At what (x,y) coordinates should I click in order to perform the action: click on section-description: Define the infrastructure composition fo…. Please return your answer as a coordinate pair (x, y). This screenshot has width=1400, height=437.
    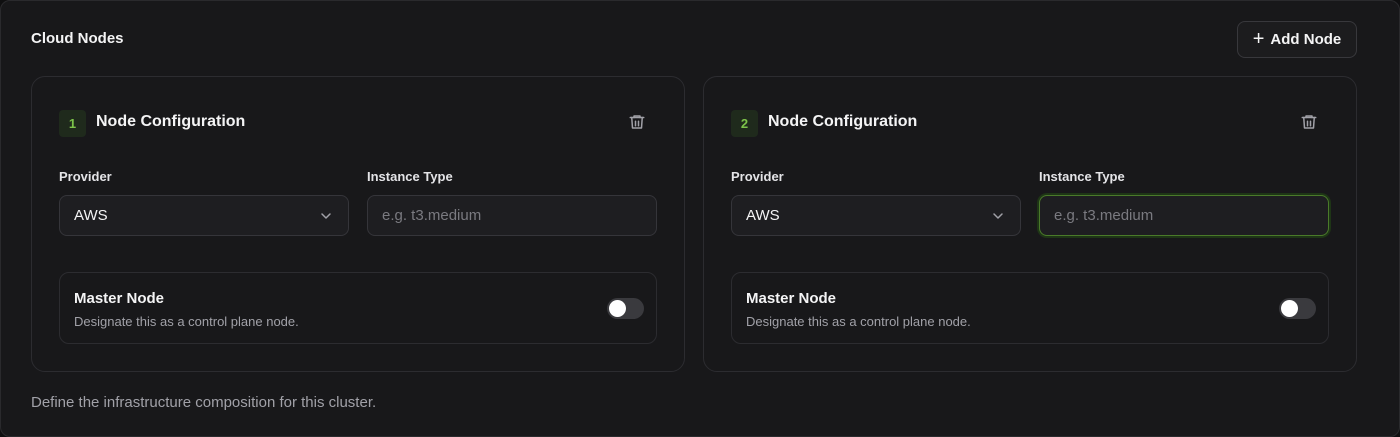
    Looking at the image, I should click on (204, 402).